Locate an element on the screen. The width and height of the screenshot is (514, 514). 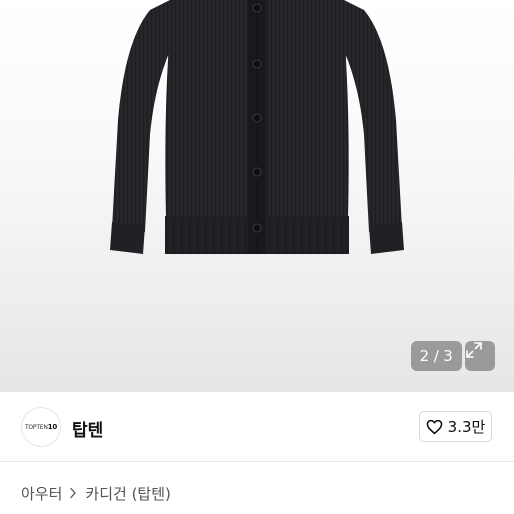
expand-image-button is located at coordinates (480, 356).